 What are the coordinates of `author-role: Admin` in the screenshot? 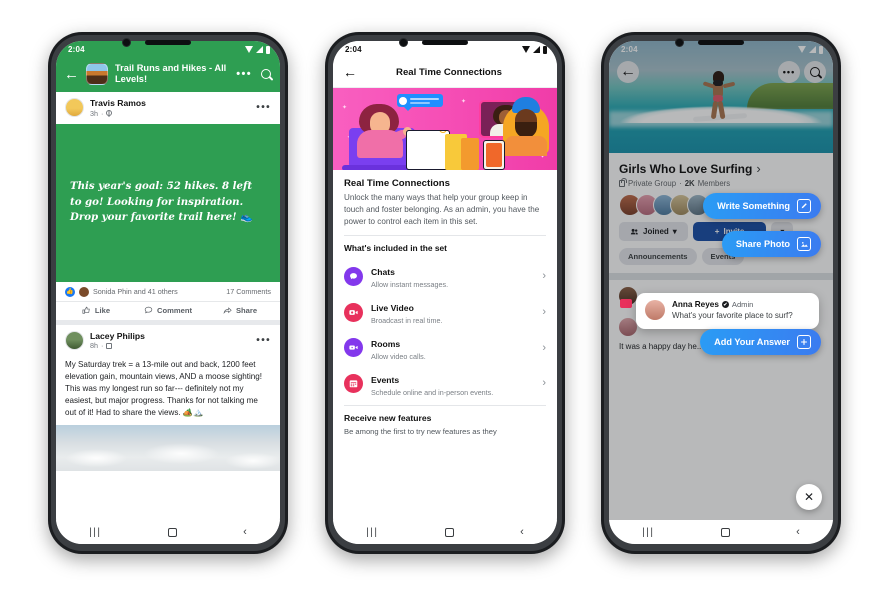 It's located at (742, 304).